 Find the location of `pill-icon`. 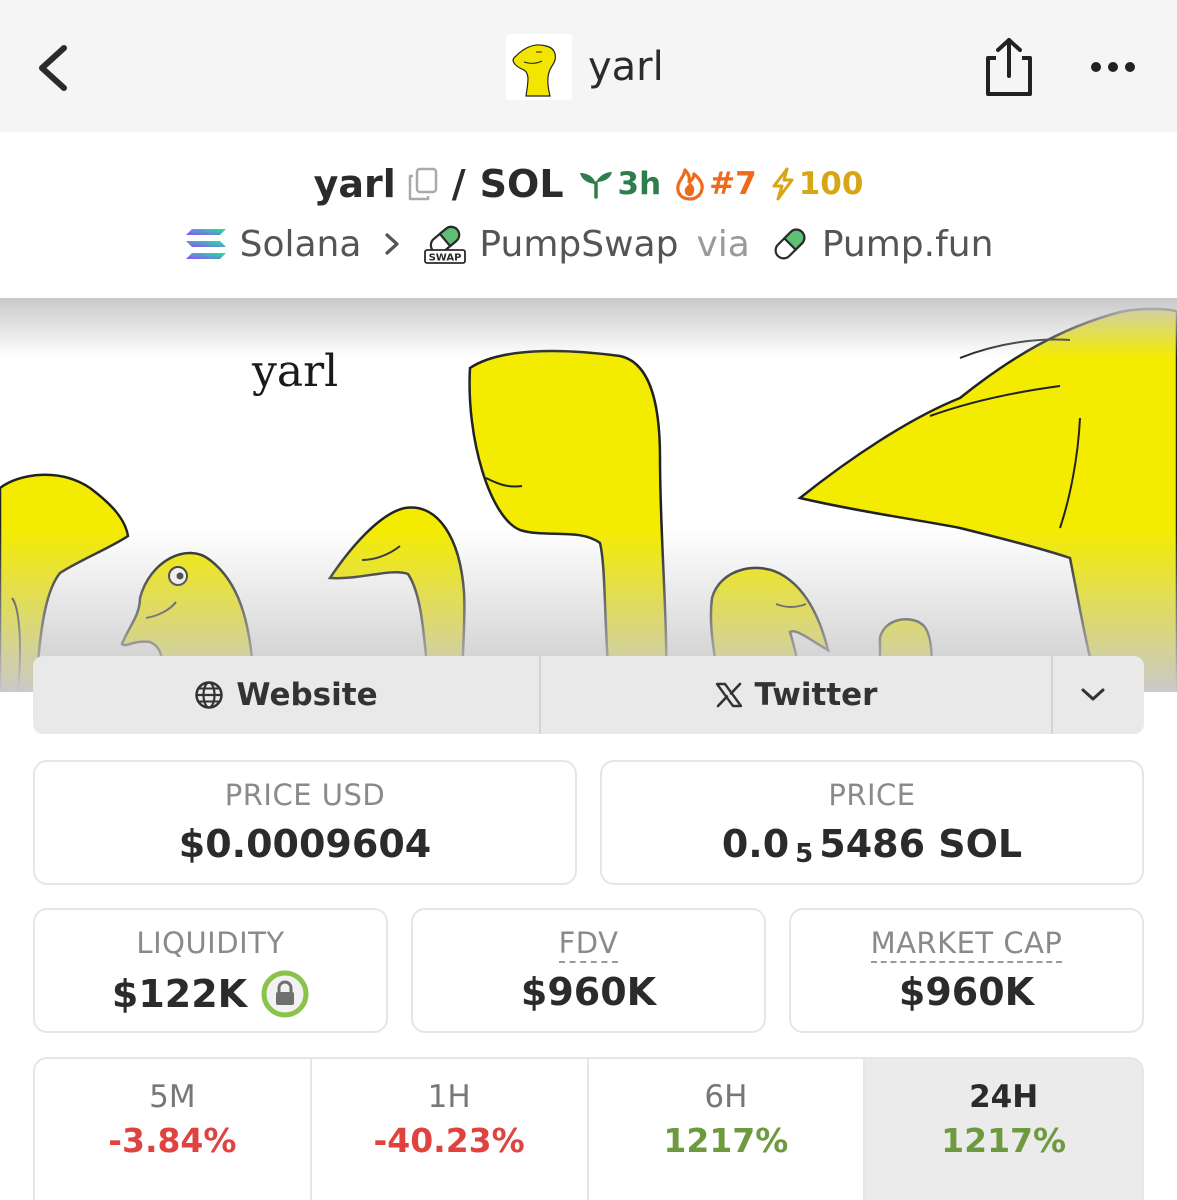

pill-icon is located at coordinates (790, 244).